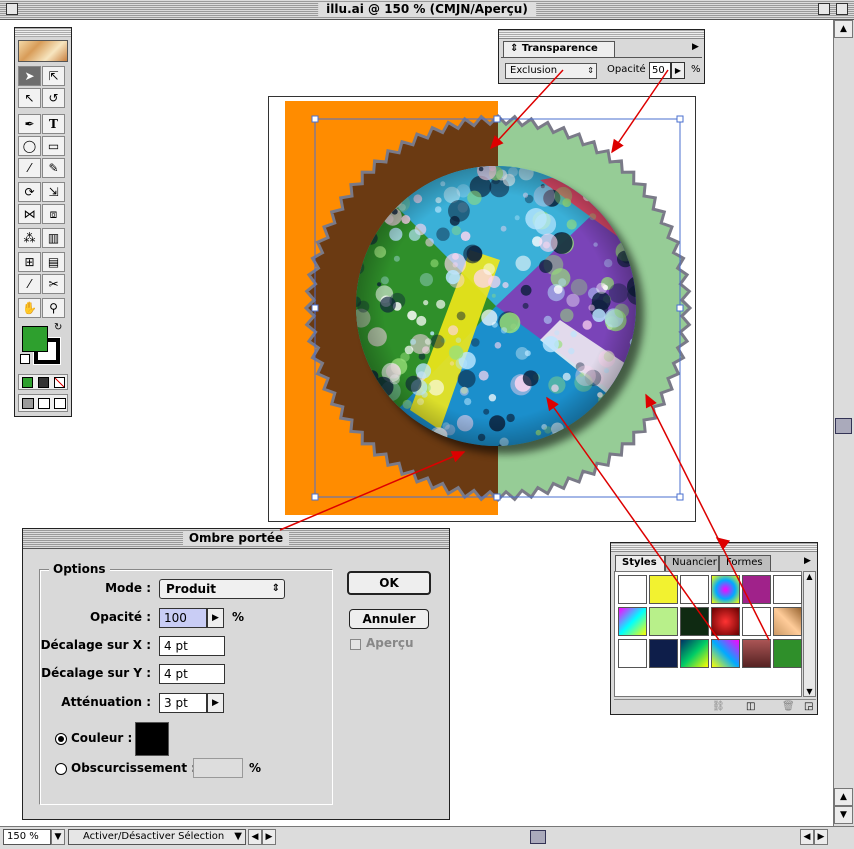 The height and width of the screenshot is (849, 854). I want to click on tab-formes: Formes, so click(745, 563).